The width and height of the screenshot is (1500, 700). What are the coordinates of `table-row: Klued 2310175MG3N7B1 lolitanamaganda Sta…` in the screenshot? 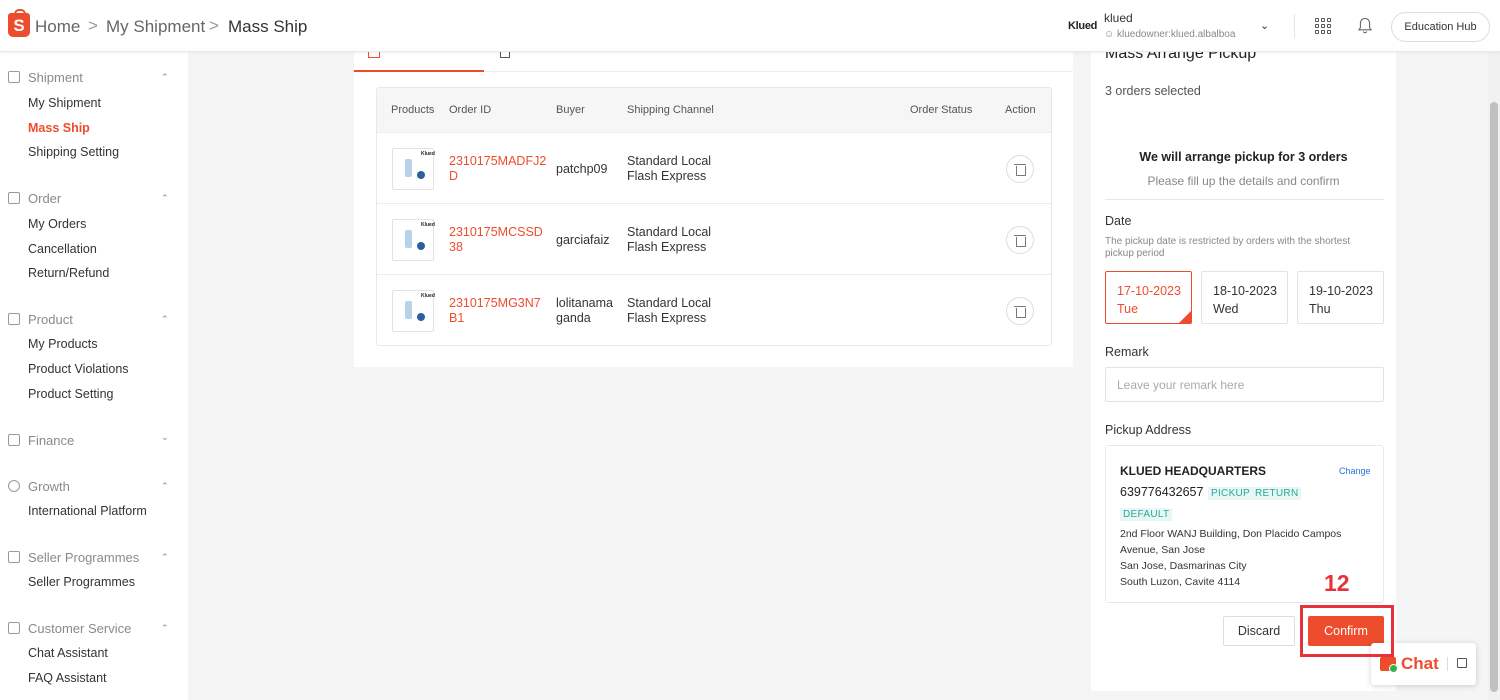 It's located at (714, 309).